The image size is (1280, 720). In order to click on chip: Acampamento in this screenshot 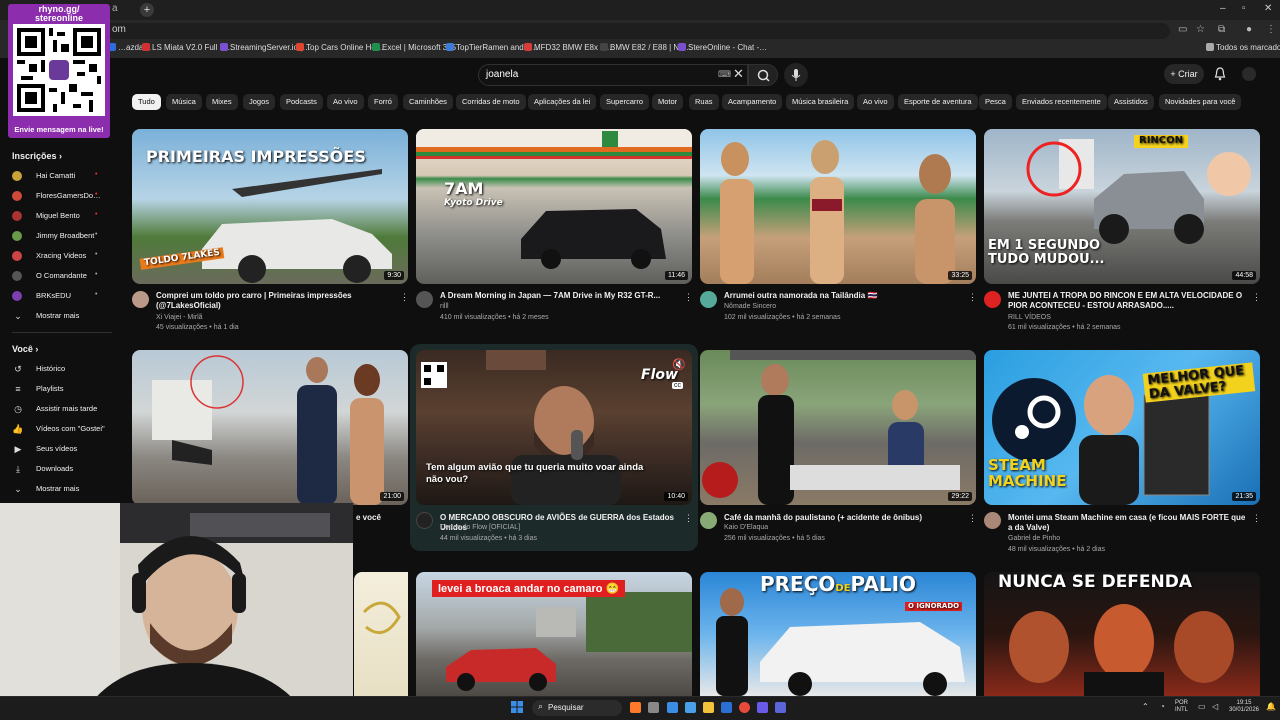, I will do `click(752, 102)`.